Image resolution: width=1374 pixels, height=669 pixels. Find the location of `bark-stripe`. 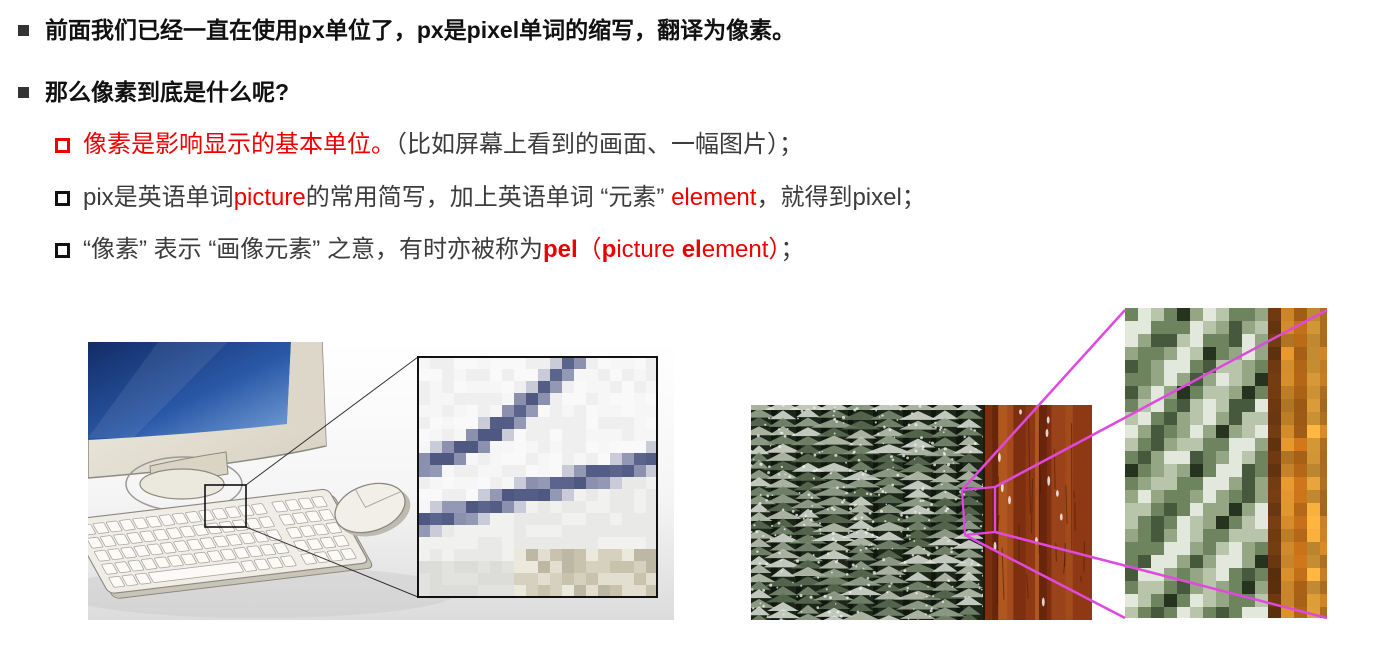

bark-stripe is located at coordinates (1049, 512).